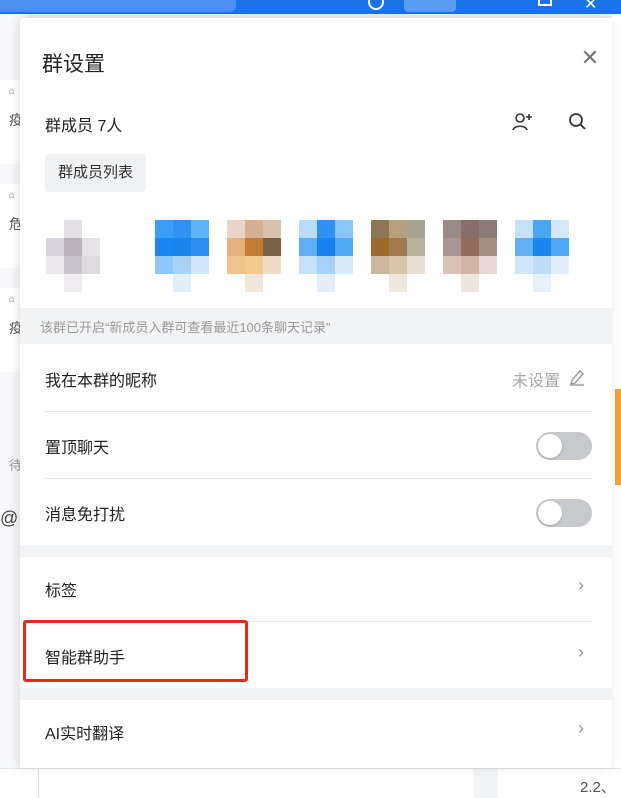 The image size is (621, 798). Describe the element at coordinates (118, 6) in the screenshot. I see `search-box` at that location.